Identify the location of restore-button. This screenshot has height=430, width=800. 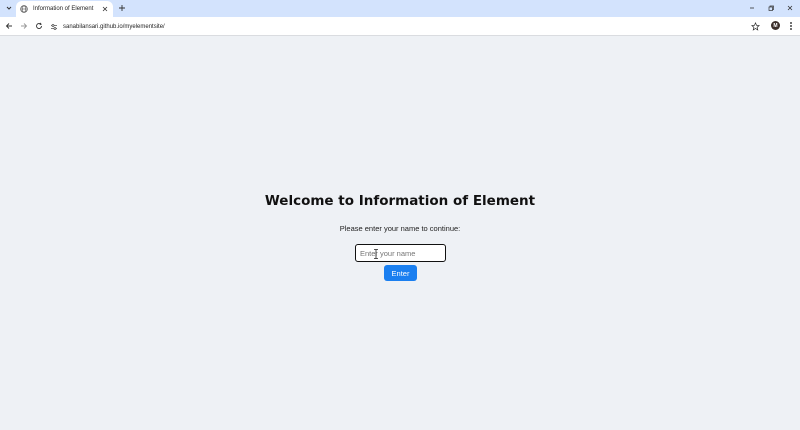
(771, 8).